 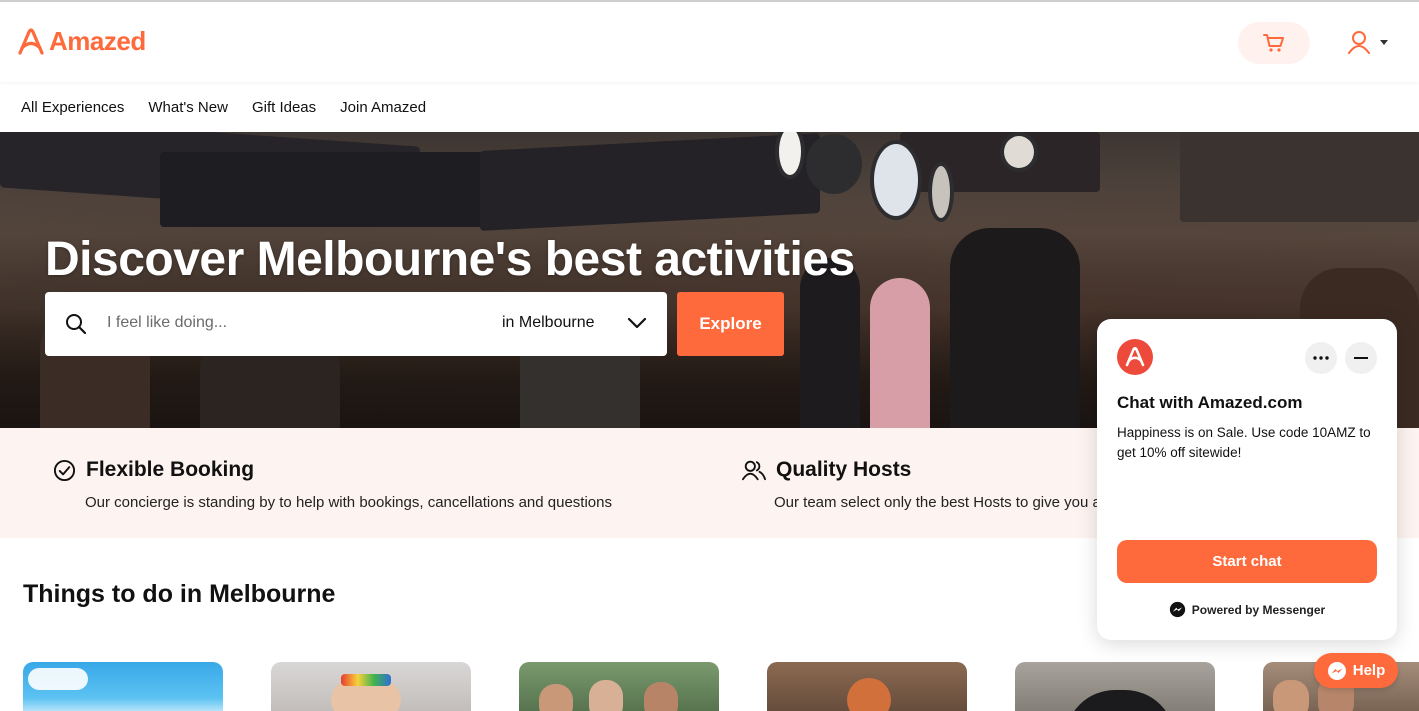 What do you see at coordinates (1258, 609) in the screenshot?
I see `powered-by-text: Powered by Messenger` at bounding box center [1258, 609].